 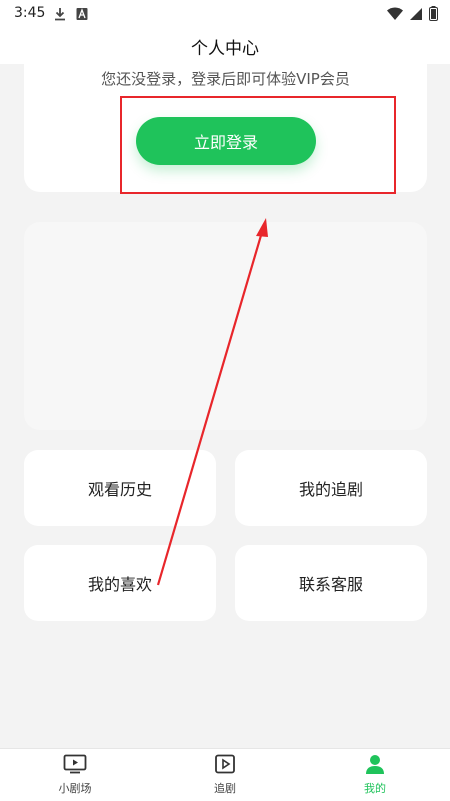 I want to click on menu-my-favorites-label: 我的喜欢, so click(x=119, y=584).